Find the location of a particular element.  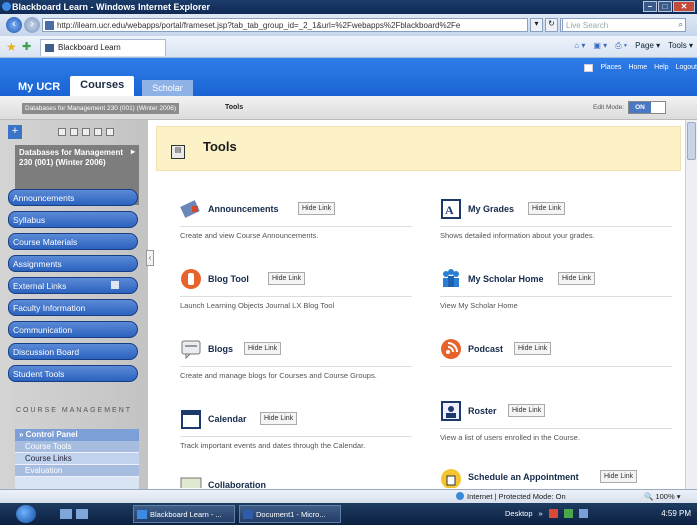

close-button: ✕ is located at coordinates (684, 6).